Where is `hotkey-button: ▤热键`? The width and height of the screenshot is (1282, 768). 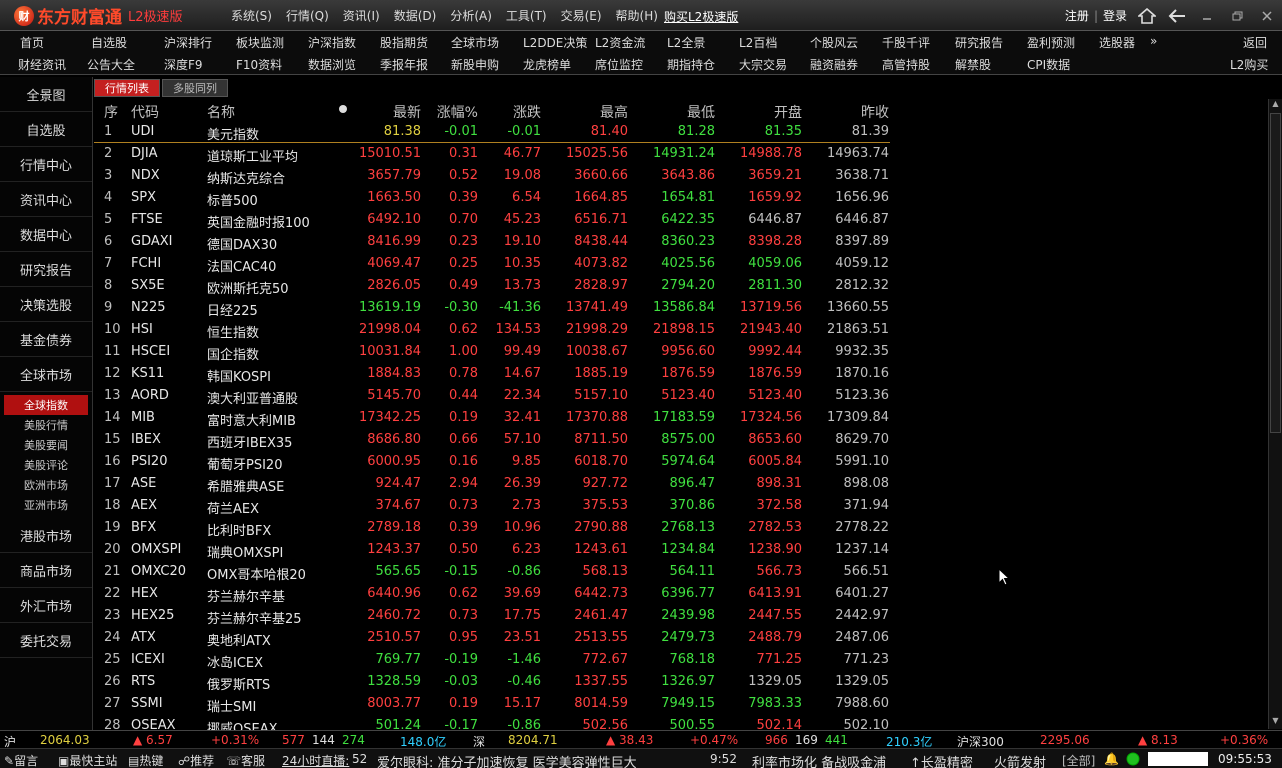
hotkey-button: ▤热键 is located at coordinates (145, 760).